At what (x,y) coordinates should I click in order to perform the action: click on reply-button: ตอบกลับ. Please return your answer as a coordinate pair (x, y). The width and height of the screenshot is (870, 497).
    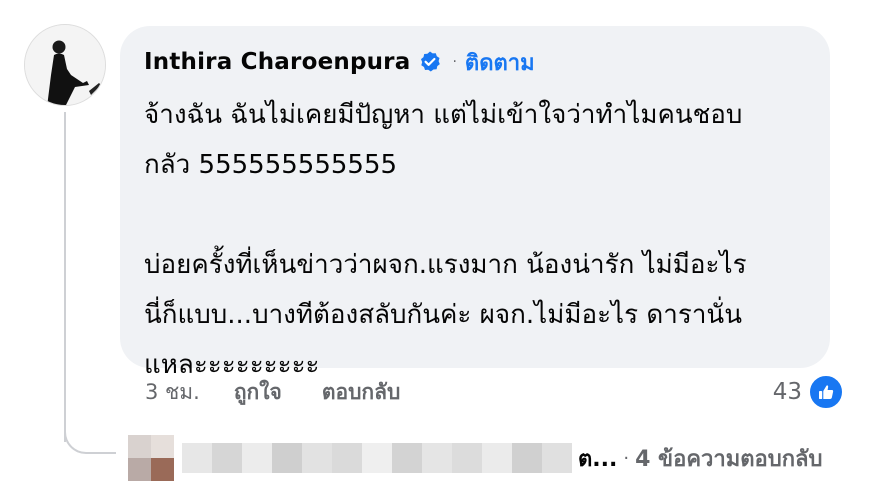
    Looking at the image, I should click on (361, 392).